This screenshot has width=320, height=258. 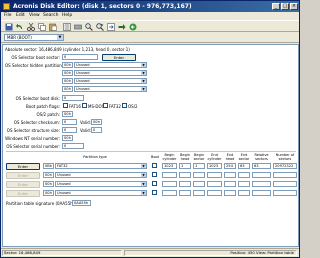 What do you see at coordinates (89, 27) in the screenshot?
I see `find-icon` at bounding box center [89, 27].